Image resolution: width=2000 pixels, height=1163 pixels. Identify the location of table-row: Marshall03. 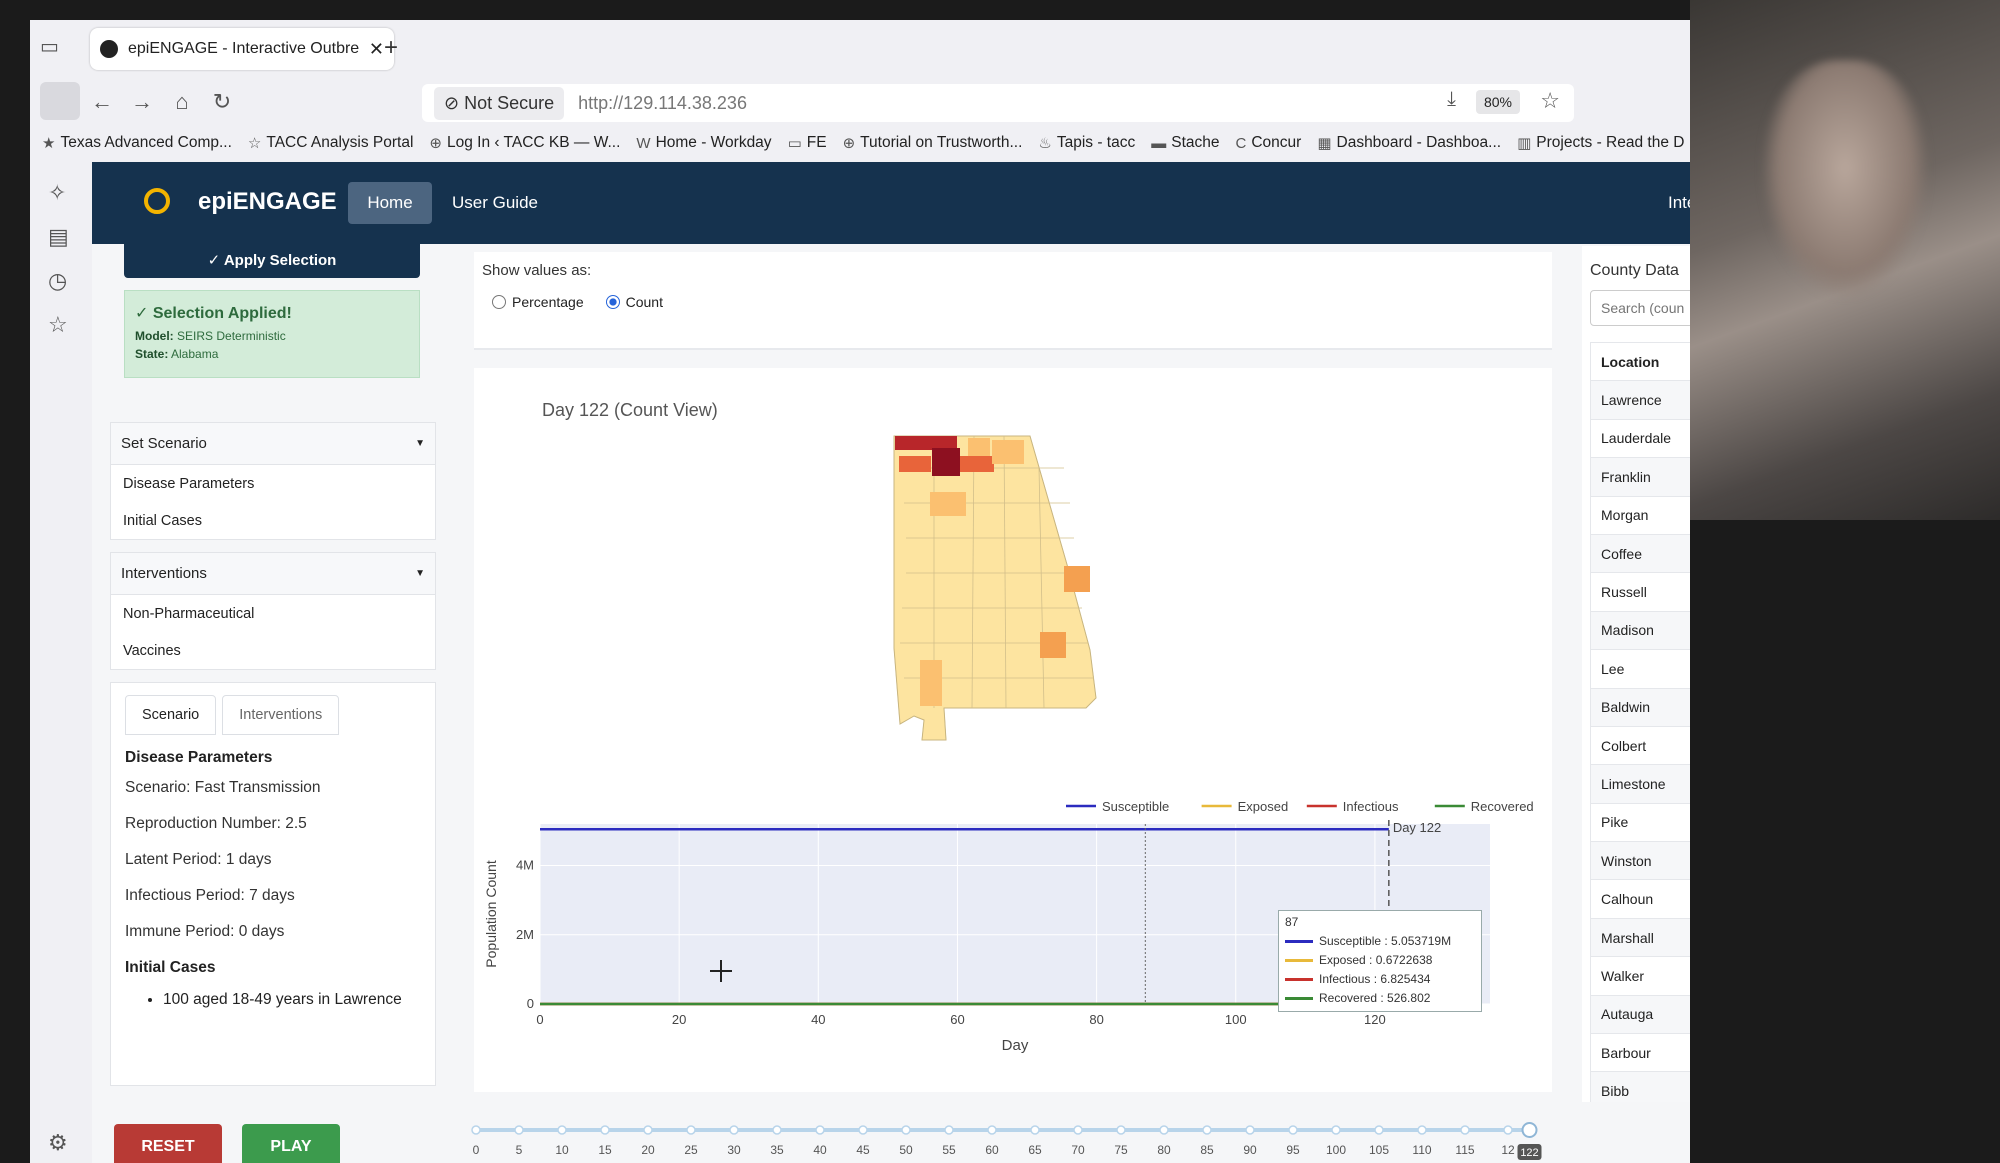
(1640, 937).